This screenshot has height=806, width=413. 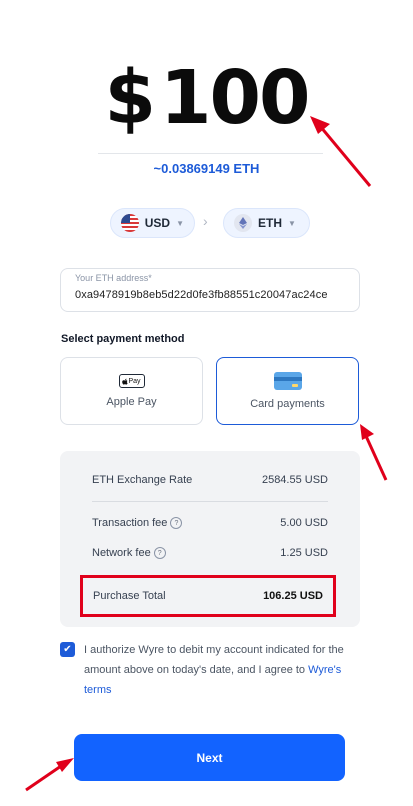 I want to click on purchase-total-row: Purchase Total 106.25 USD, so click(x=208, y=596).